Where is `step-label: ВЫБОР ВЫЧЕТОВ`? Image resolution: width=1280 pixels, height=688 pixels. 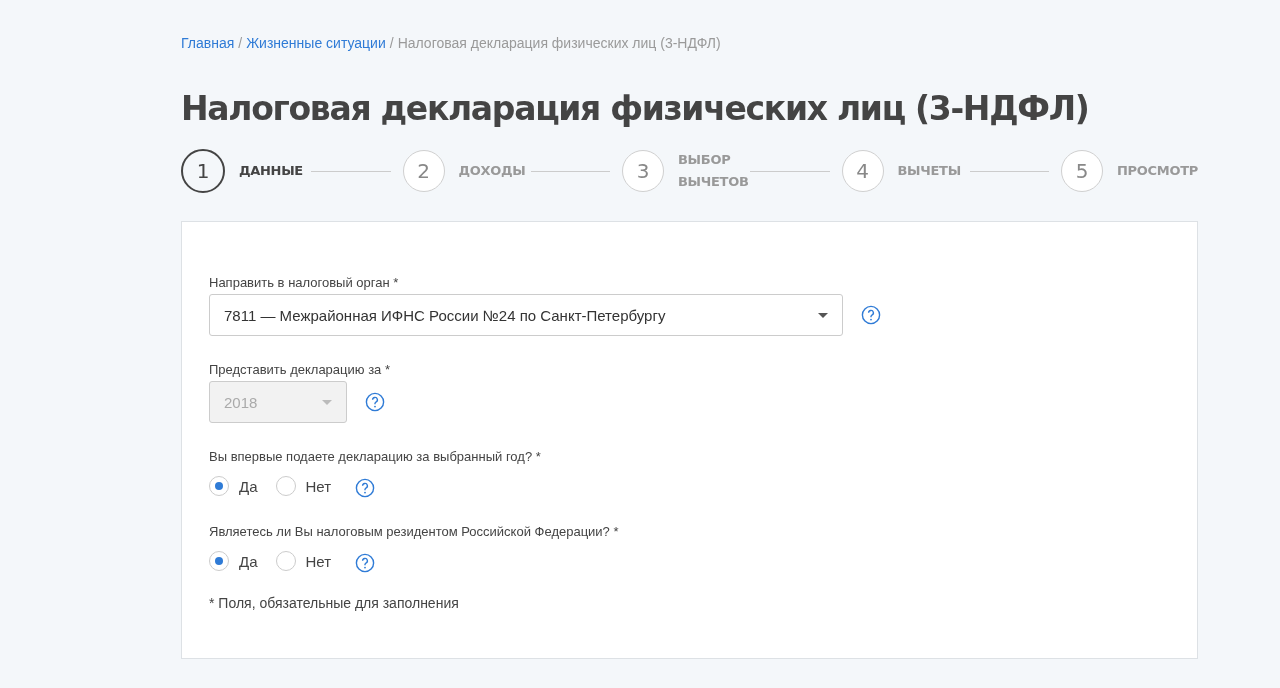 step-label: ВЫБОР ВЫЧЕТОВ is located at coordinates (713, 171).